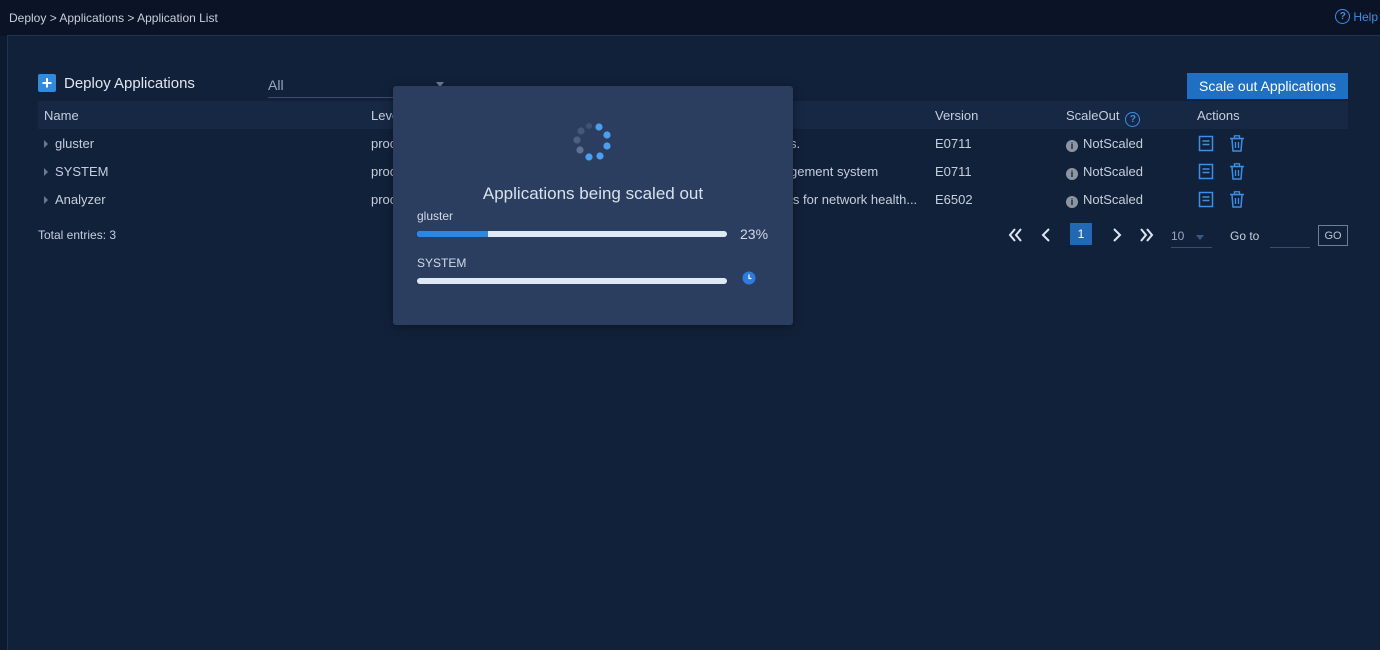 This screenshot has width=1380, height=650. I want to click on help-label: Help, so click(1365, 16).